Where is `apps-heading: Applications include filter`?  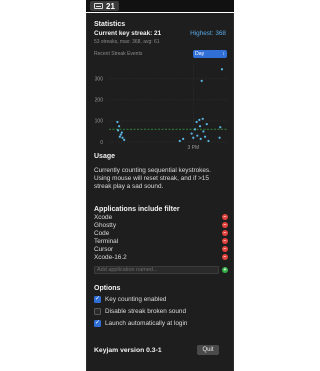
apps-heading: Applications include filter is located at coordinates (137, 209).